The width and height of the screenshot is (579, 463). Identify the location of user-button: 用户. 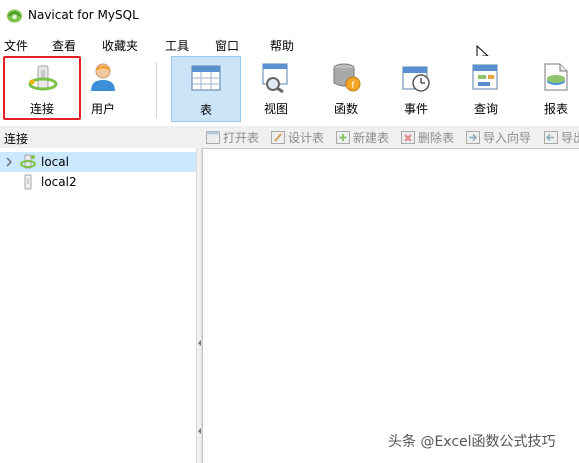
(103, 89).